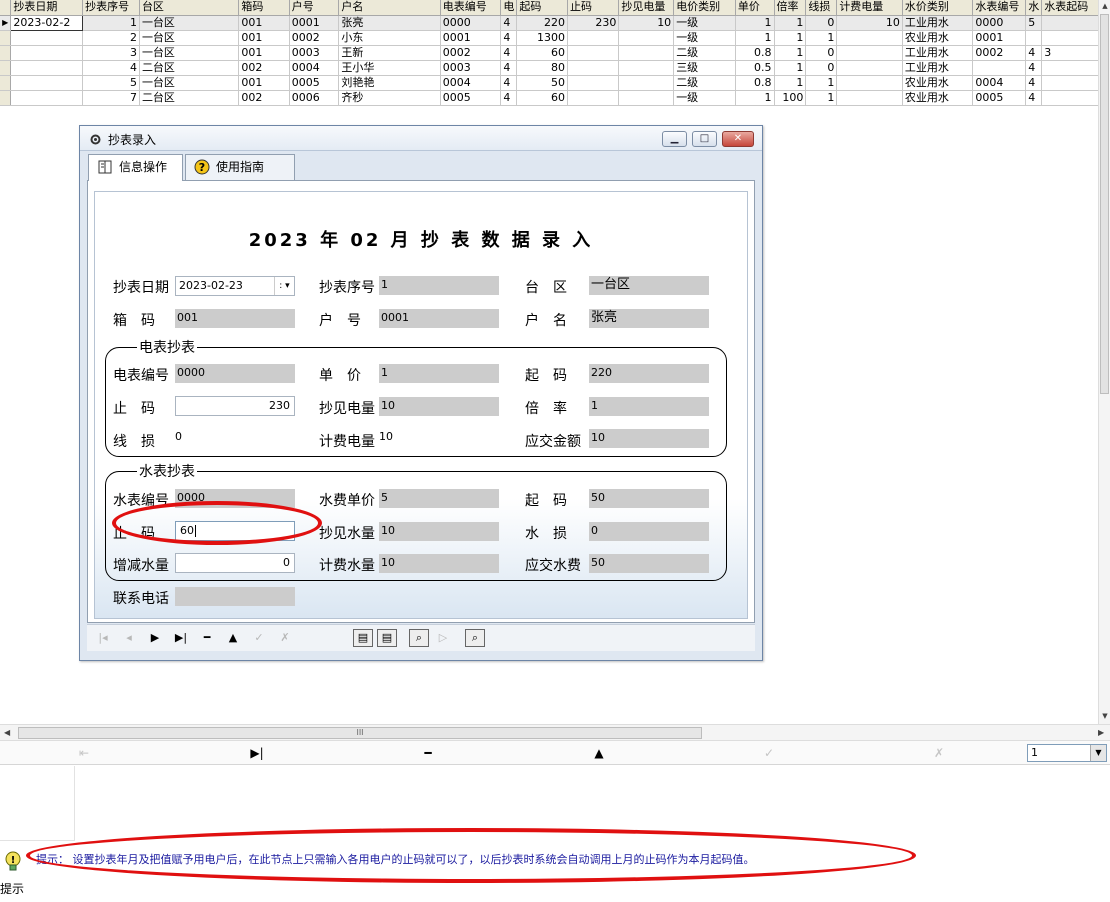 This screenshot has width=1110, height=902. I want to click on tab-info-operation: 信息操作, so click(135, 167).